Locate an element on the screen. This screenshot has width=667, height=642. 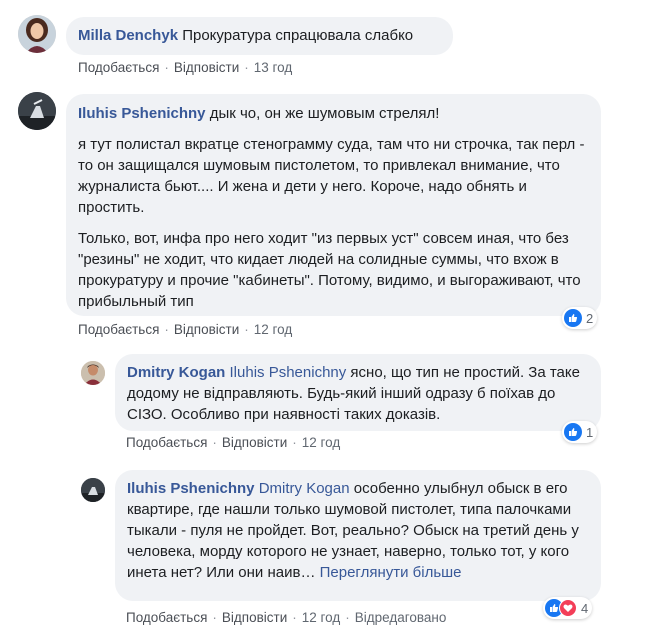
mention-link: Dmitry Kogan is located at coordinates (304, 488).